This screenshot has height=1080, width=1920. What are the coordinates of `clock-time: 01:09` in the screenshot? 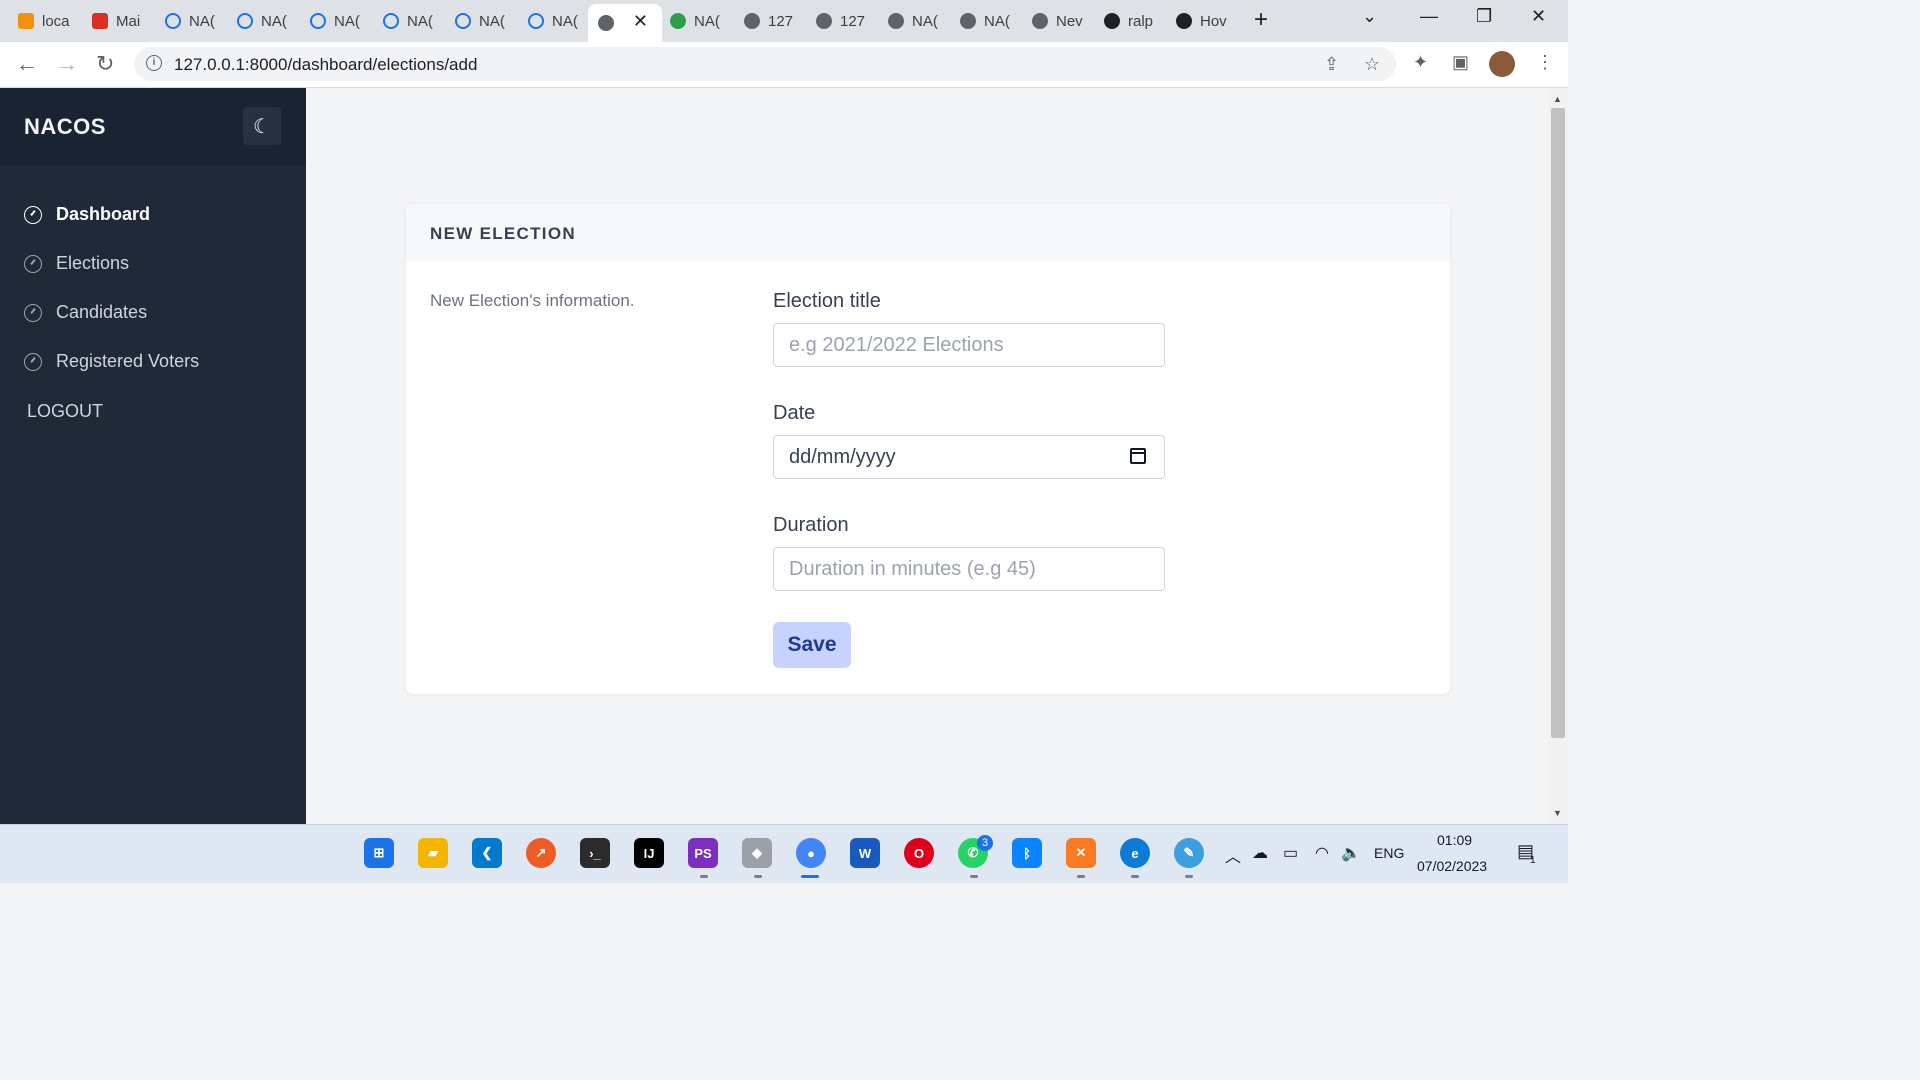 It's located at (1454, 840).